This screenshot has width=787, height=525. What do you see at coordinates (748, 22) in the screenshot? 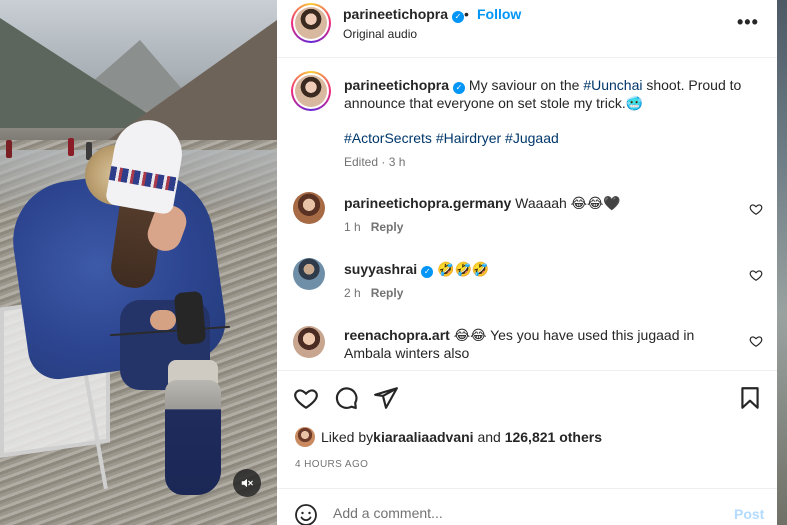
I see `more-options-icon: •••` at bounding box center [748, 22].